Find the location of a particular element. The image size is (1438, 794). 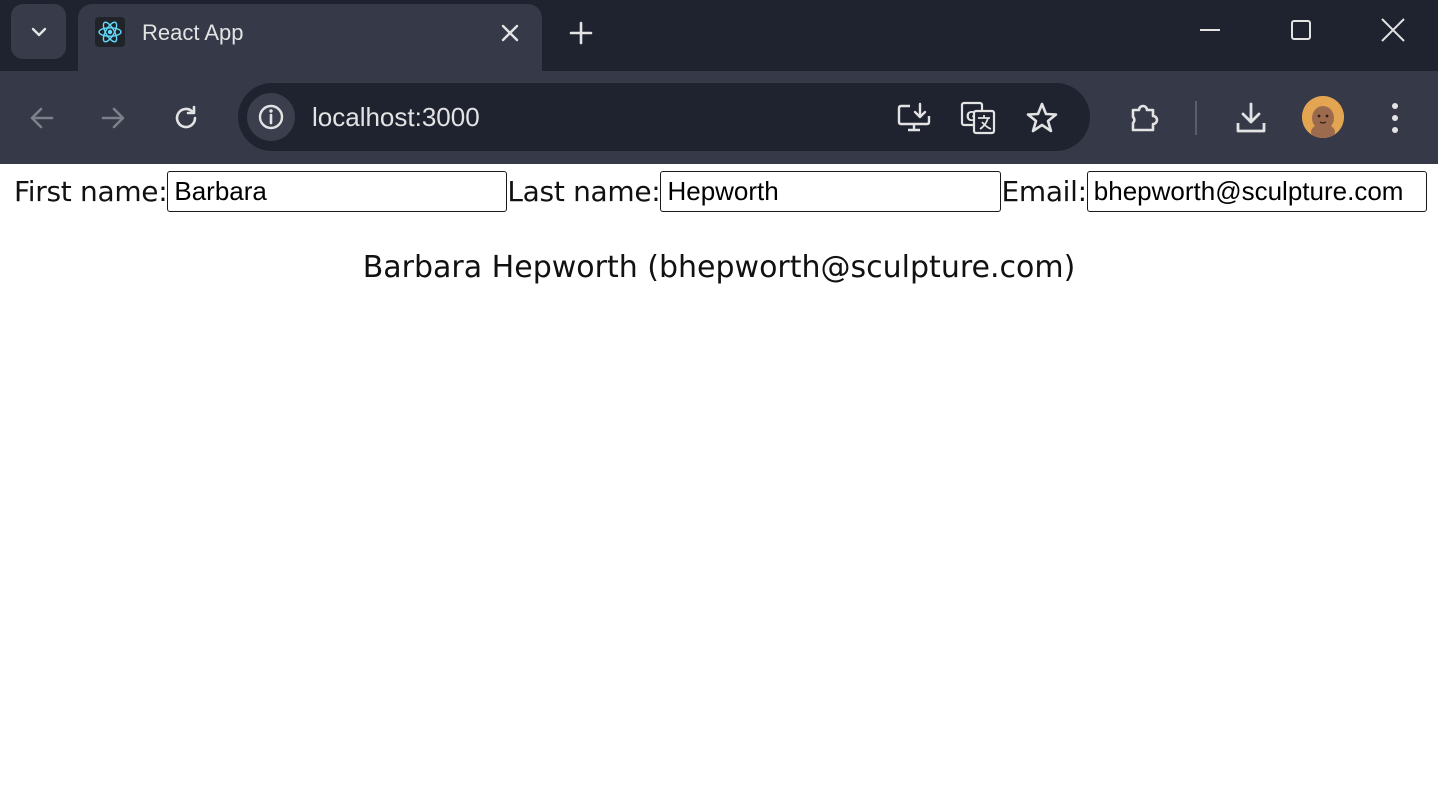

tab-react-app: React App is located at coordinates (310, 37).